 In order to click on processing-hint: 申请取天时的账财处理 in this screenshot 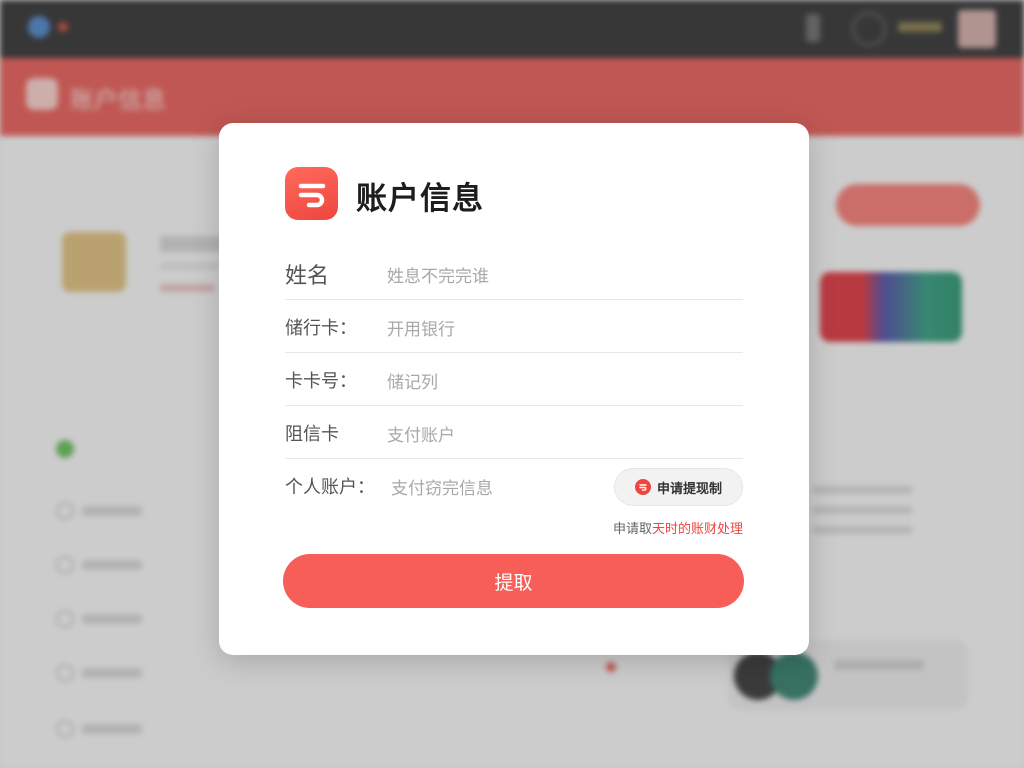, I will do `click(677, 529)`.